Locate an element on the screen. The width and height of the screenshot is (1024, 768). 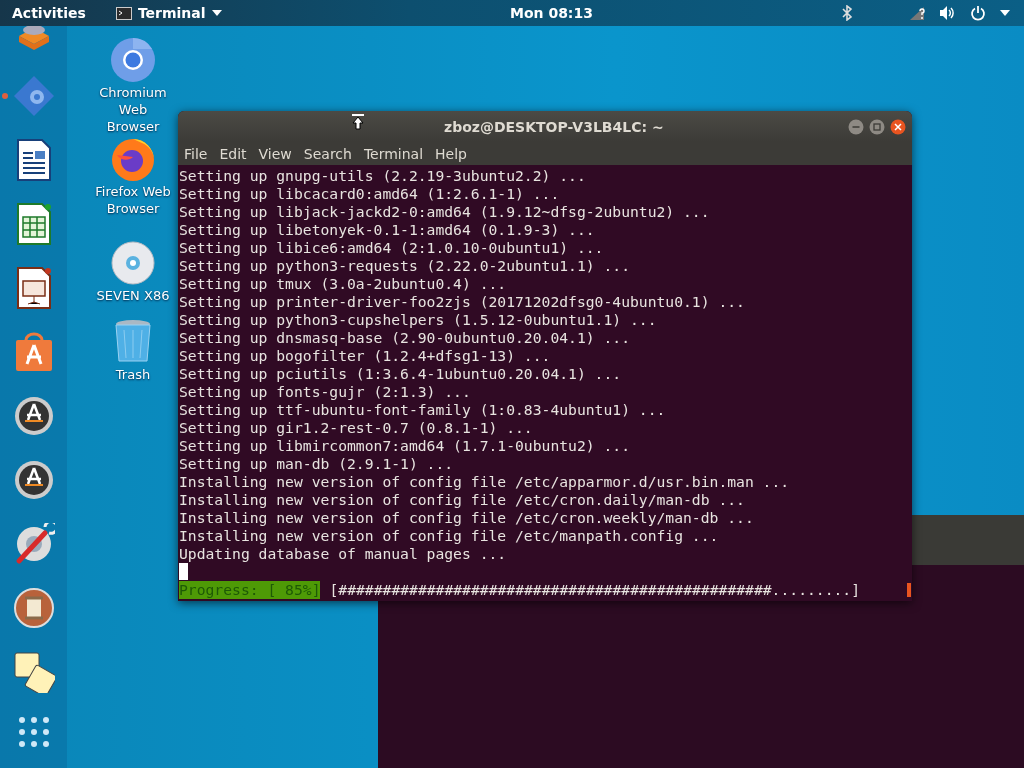
clock: Mon 08:13 is located at coordinates (551, 13).